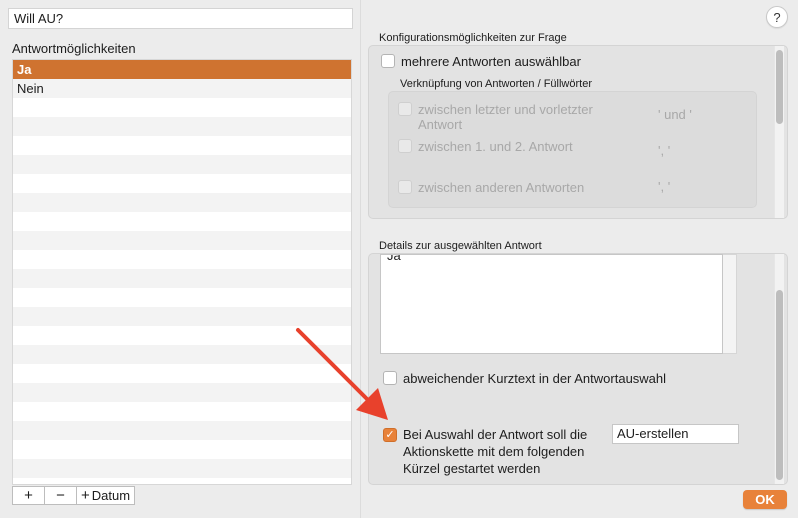 This screenshot has width=798, height=518. Describe the element at coordinates (675, 114) in the screenshot. I see `link-last-value: ' und '` at that location.